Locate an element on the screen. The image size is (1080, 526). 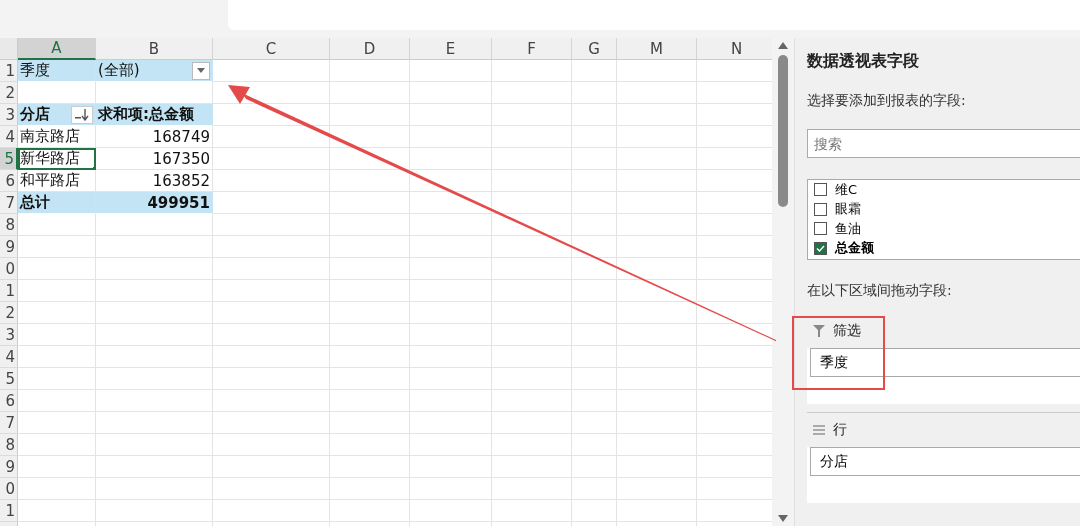
column-header: G is located at coordinates (594, 49).